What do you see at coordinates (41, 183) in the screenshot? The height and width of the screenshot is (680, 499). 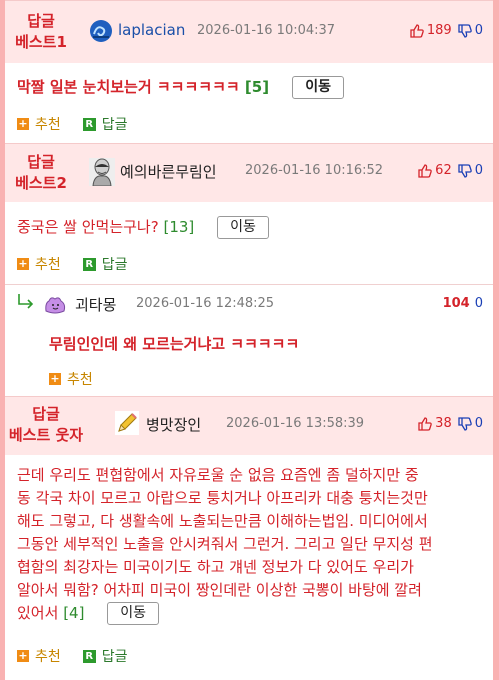 I see `badge-line: 베스트2` at bounding box center [41, 183].